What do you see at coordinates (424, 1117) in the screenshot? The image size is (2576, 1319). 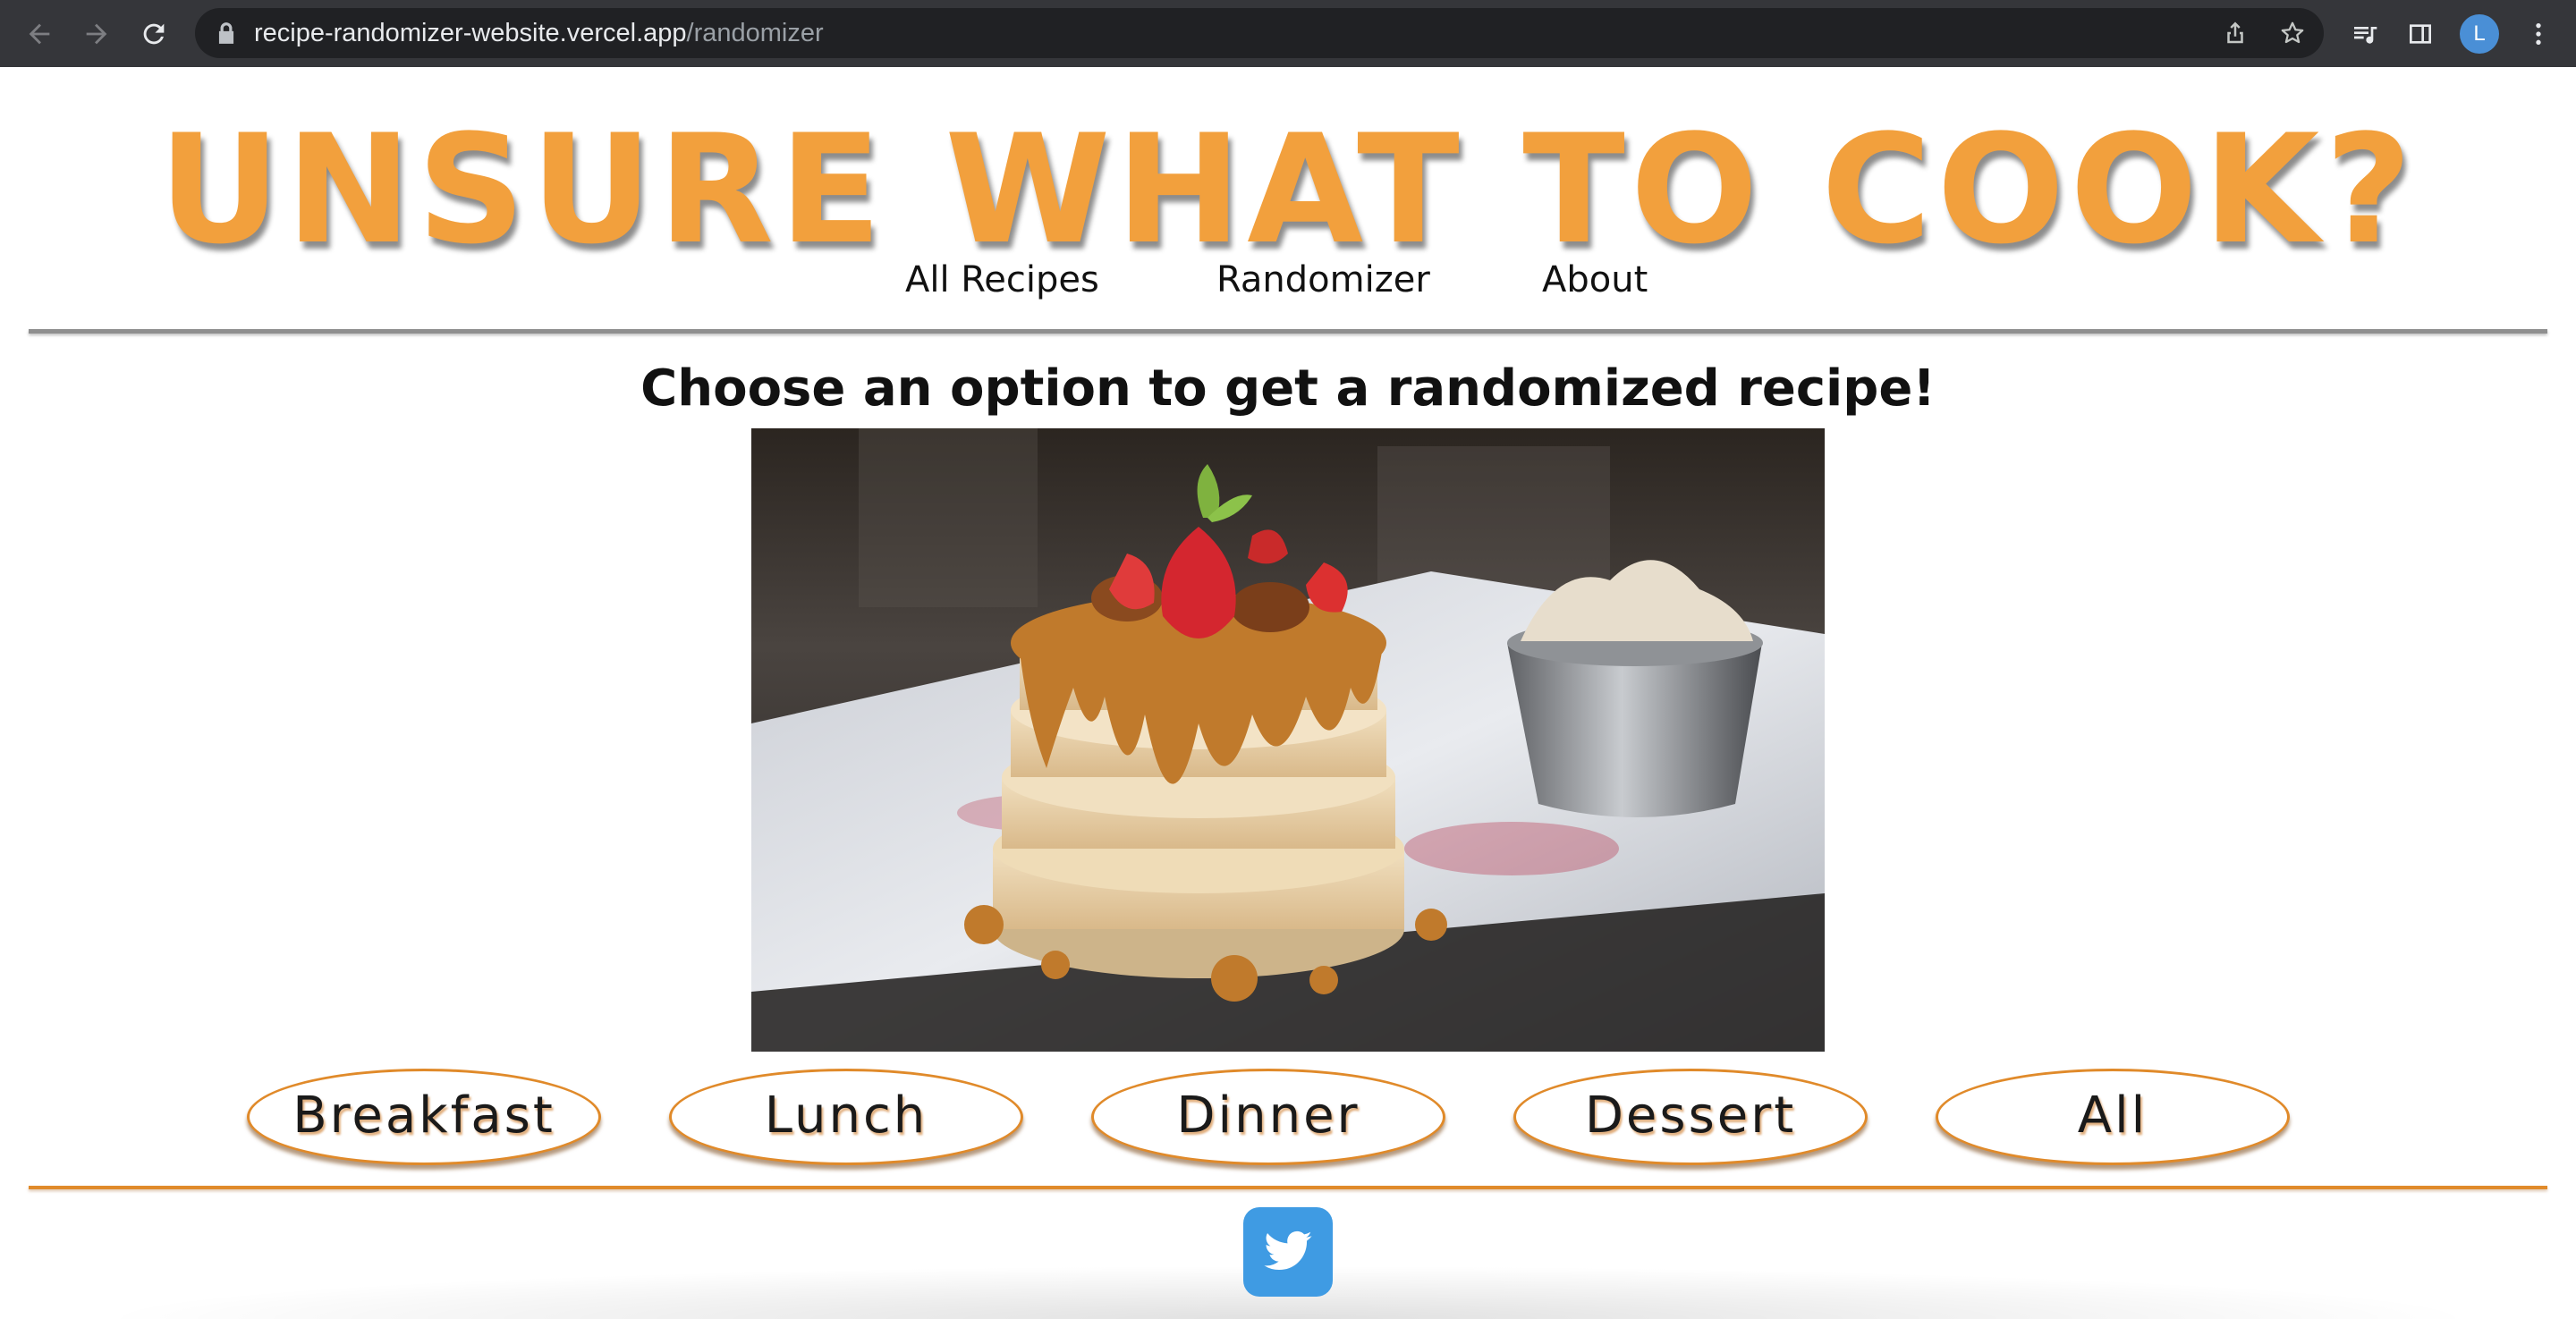 I see `breakfast-button: Breakfast` at bounding box center [424, 1117].